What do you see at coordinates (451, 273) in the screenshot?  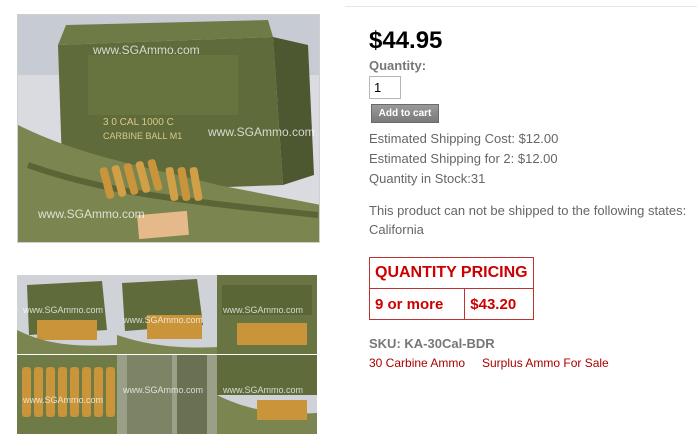 I see `quantity-pricing-header: QUANTITY PRICING` at bounding box center [451, 273].